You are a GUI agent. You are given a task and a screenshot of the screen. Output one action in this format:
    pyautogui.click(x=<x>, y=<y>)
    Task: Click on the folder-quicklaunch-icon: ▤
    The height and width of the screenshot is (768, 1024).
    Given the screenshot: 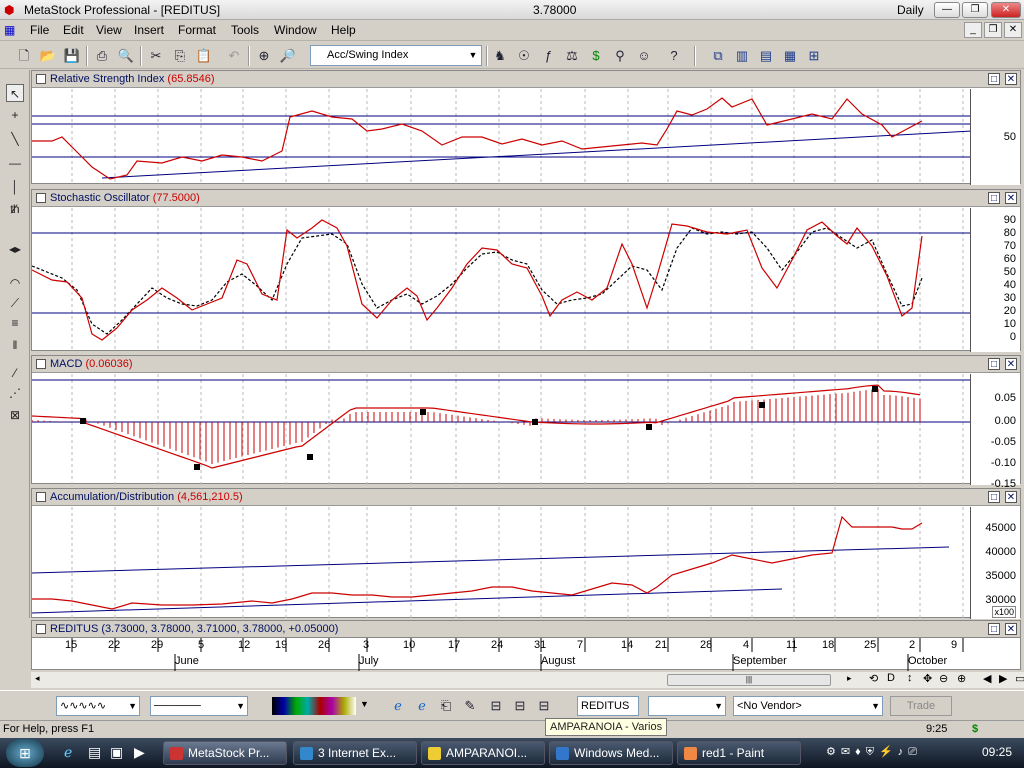 What is the action you would take?
    pyautogui.click(x=94, y=752)
    